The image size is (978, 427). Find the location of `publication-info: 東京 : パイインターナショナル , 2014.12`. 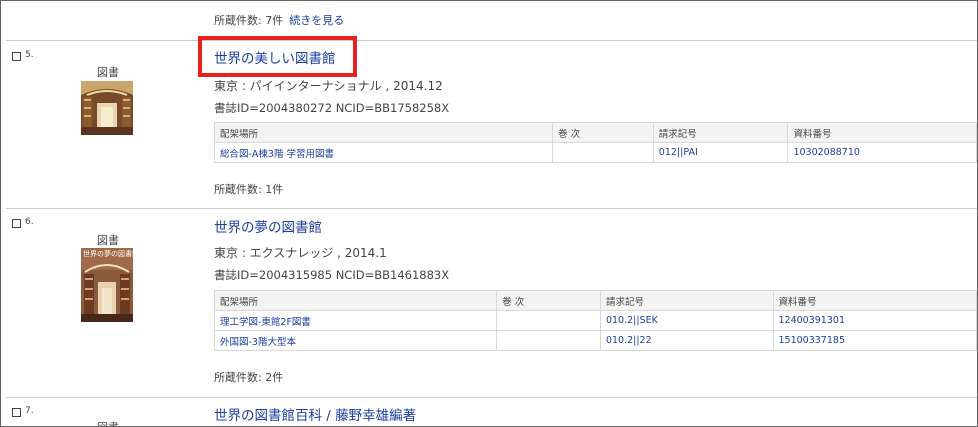

publication-info: 東京 : パイインターナショナル , 2014.12 is located at coordinates (328, 86).